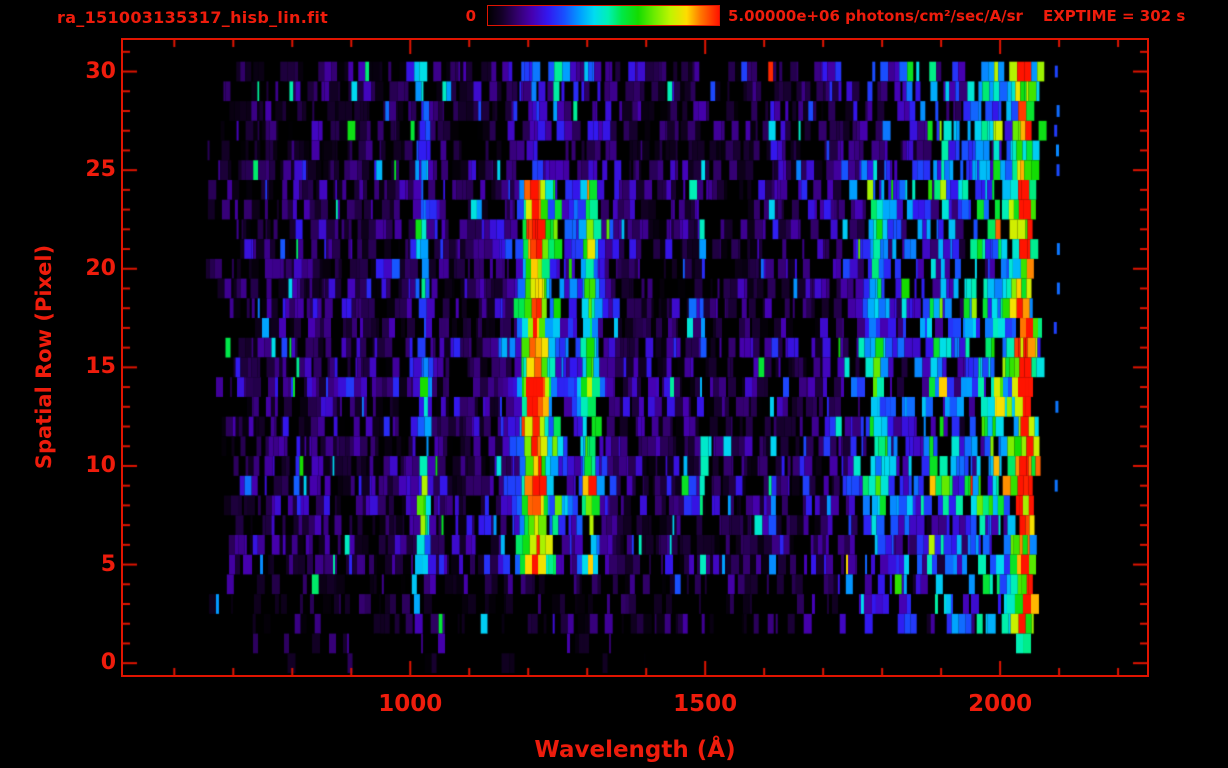 The image size is (1228, 768). What do you see at coordinates (108, 564) in the screenshot?
I see `y-tick-label: 5` at bounding box center [108, 564].